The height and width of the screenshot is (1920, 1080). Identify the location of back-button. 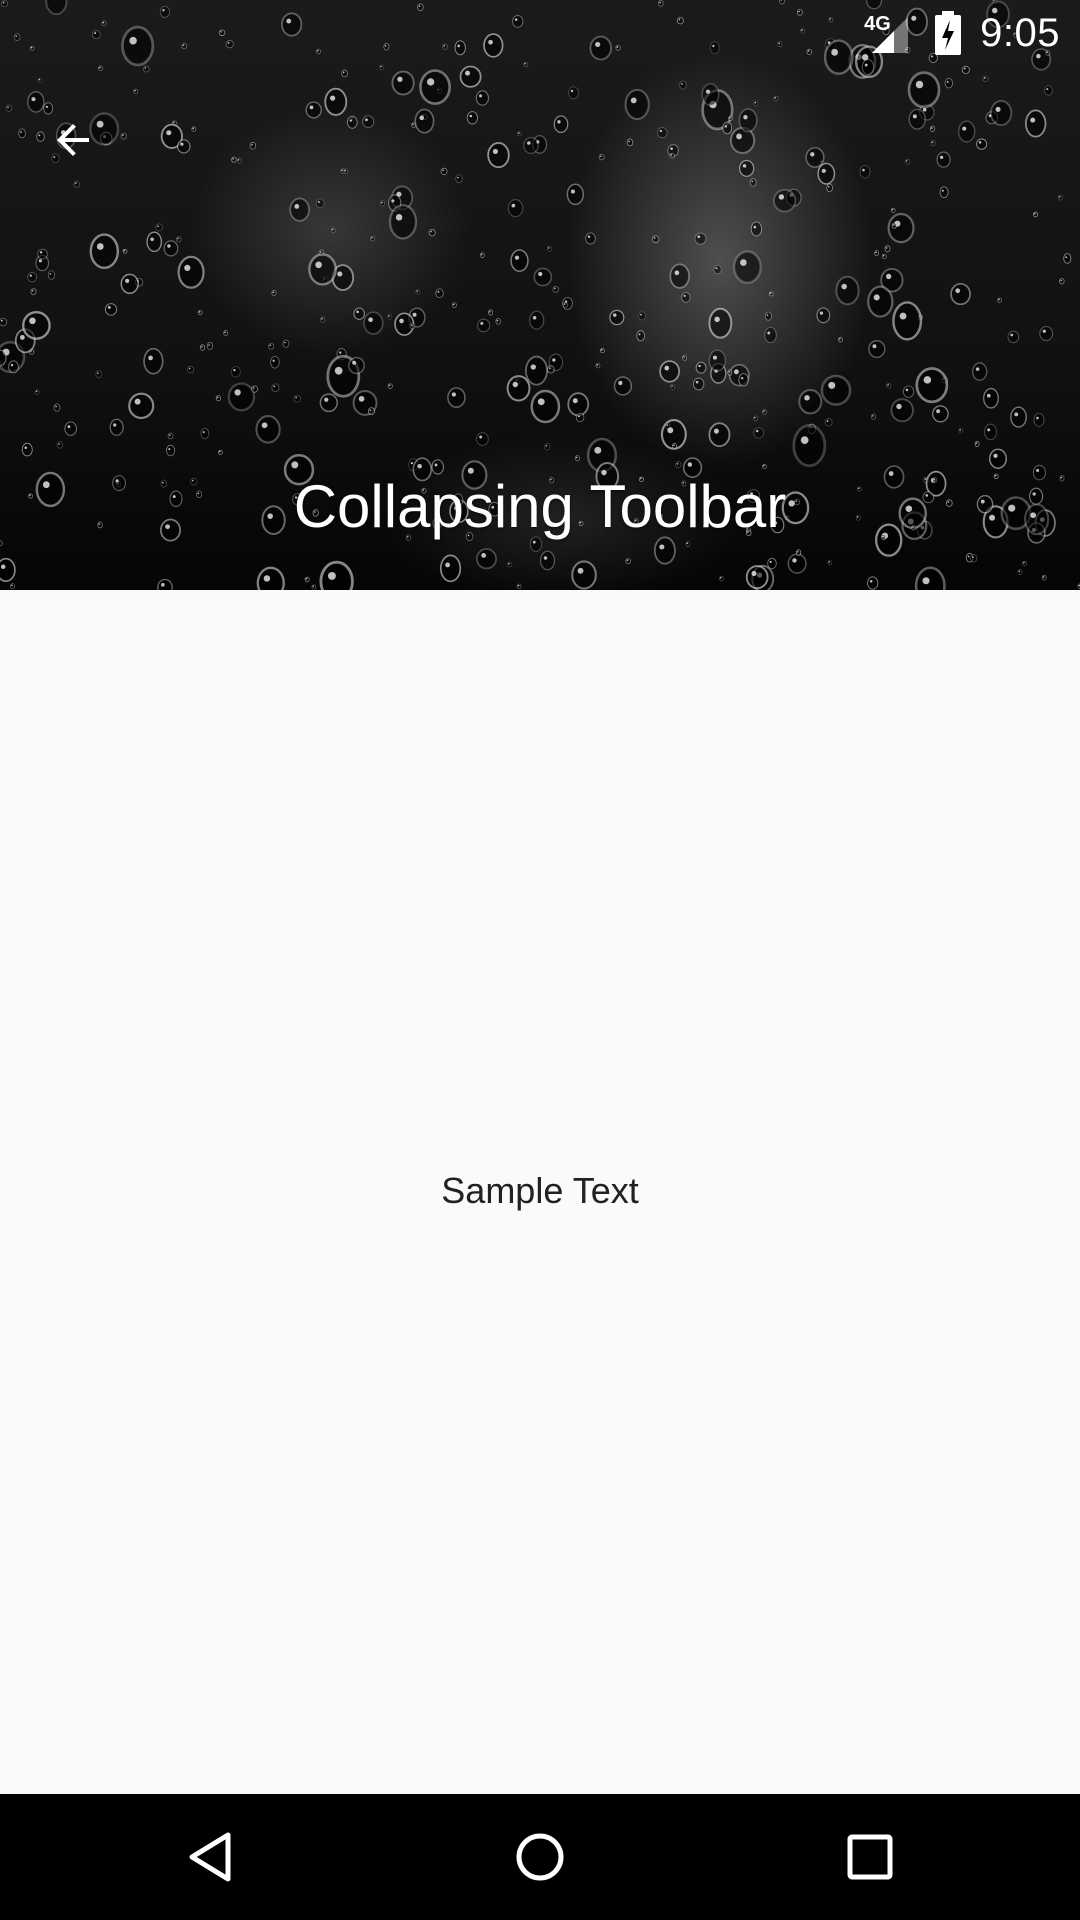
(73, 140).